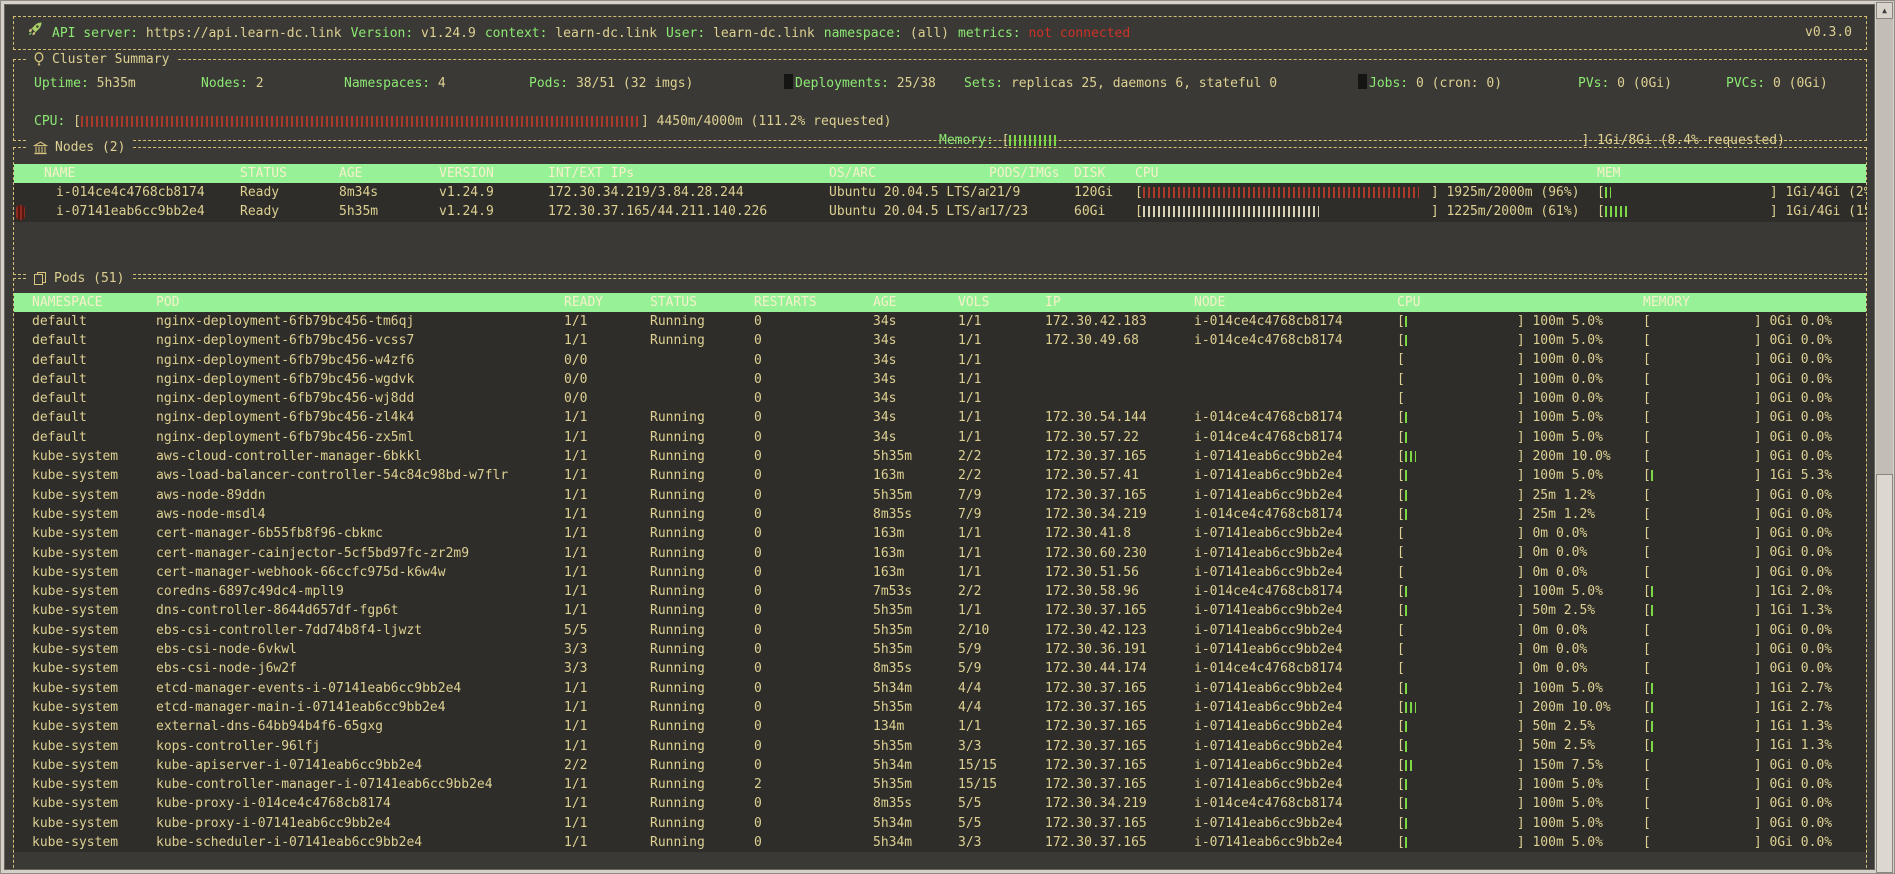 Image resolution: width=1895 pixels, height=874 pixels. Describe the element at coordinates (273, 804) in the screenshot. I see `pod-cell-pod: kube-proxy-i-014ce4c4768cb8174` at that location.